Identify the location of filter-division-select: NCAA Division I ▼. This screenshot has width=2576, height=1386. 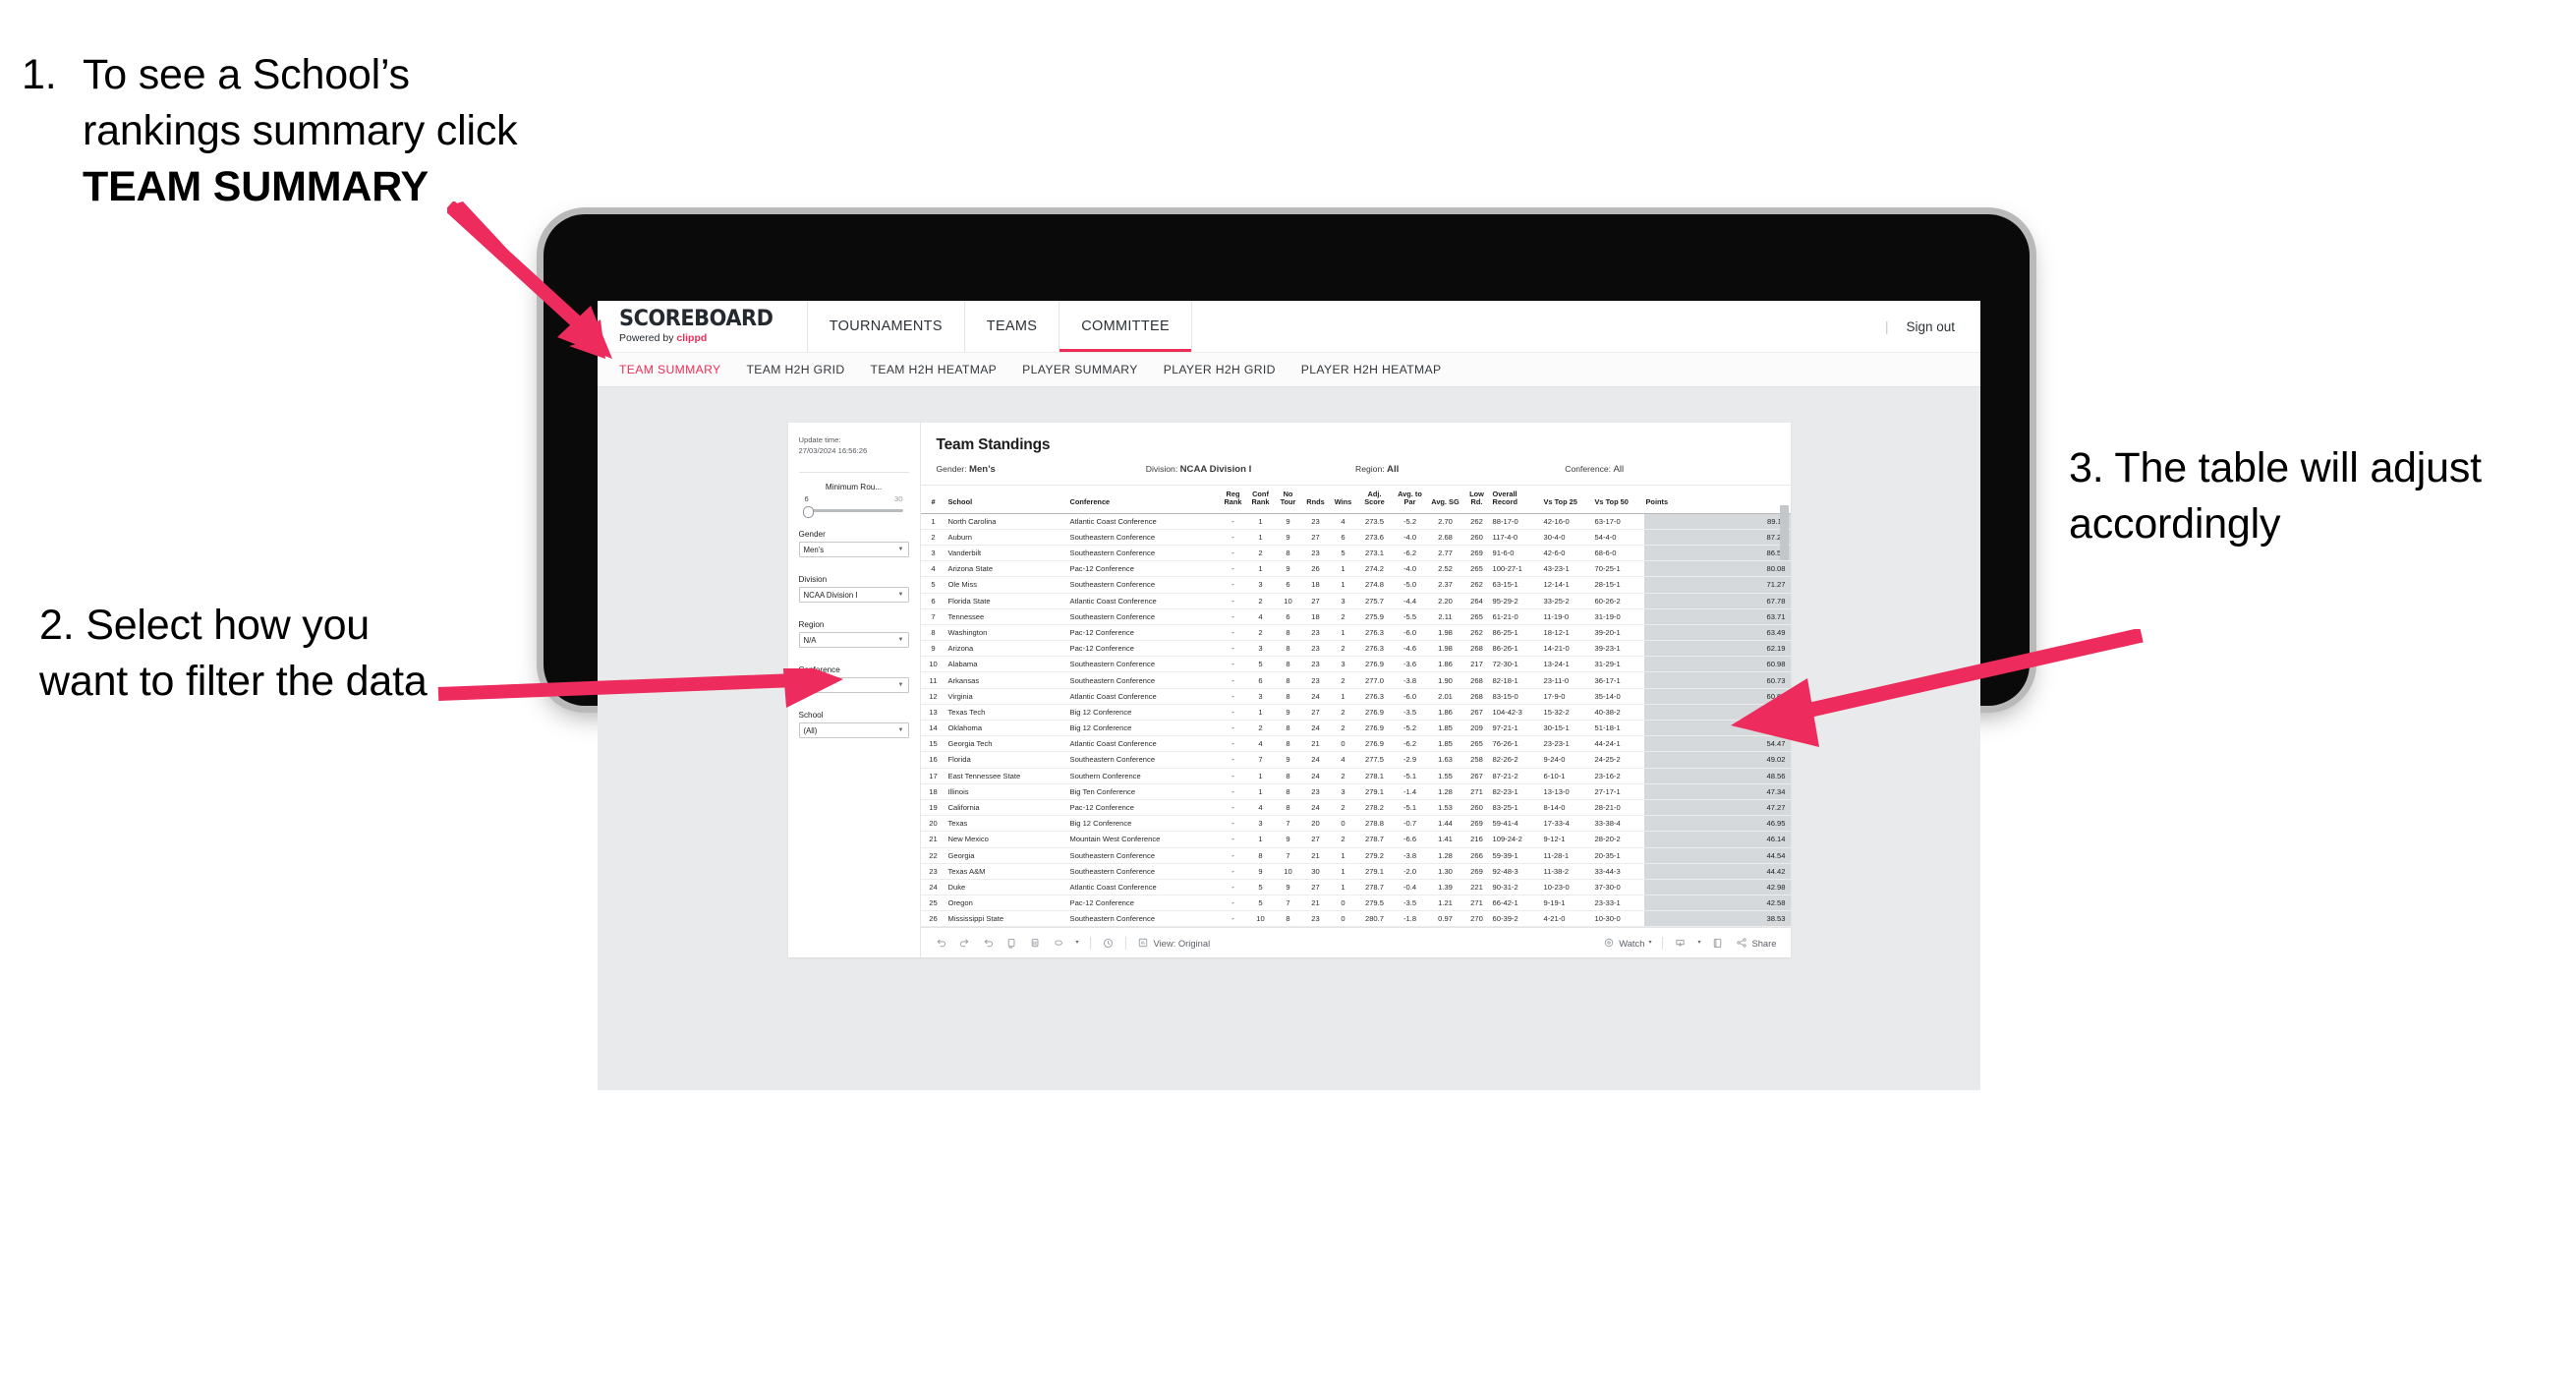
(854, 595).